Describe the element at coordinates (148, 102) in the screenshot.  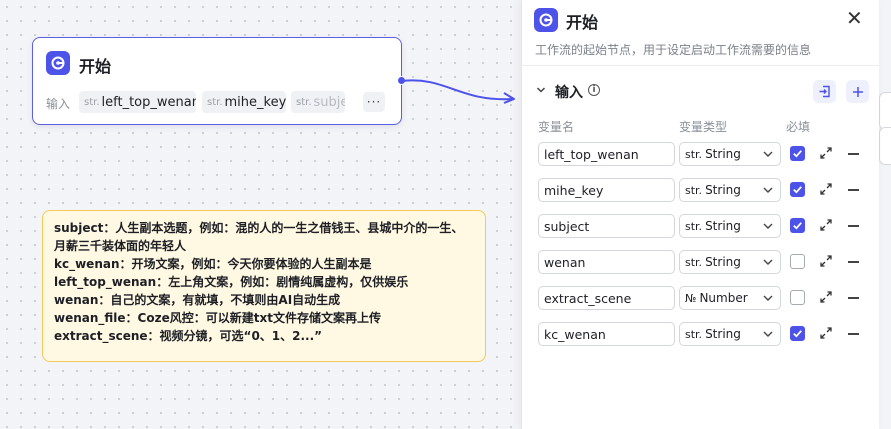
I see `chip-label: left_top_wenan` at that location.